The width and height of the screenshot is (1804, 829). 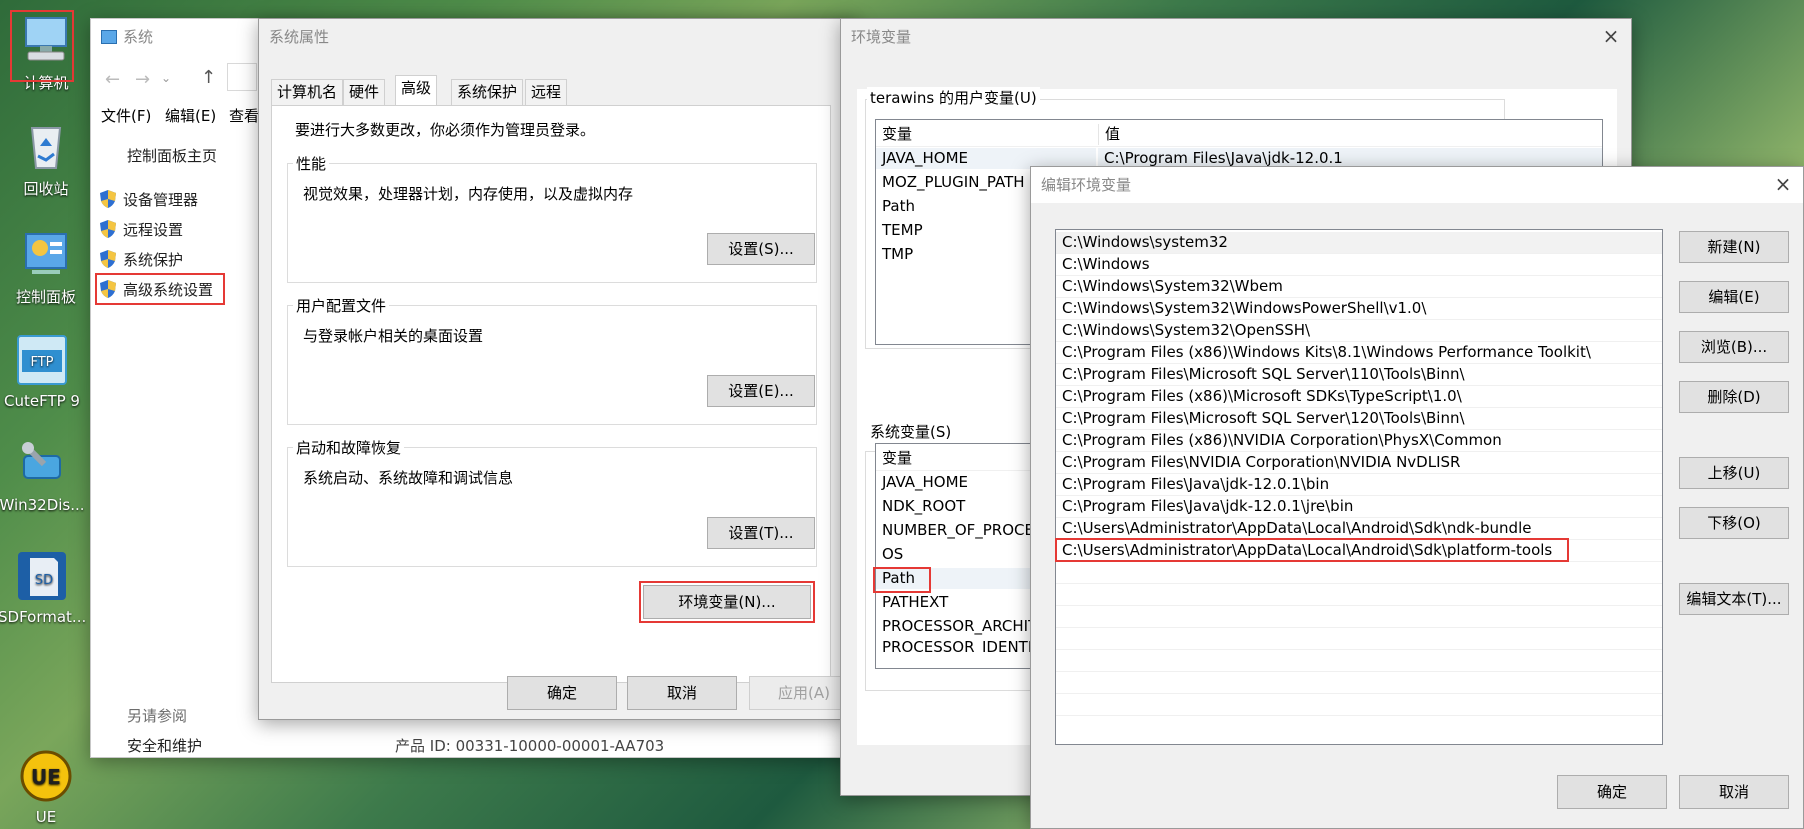 What do you see at coordinates (953, 97) in the screenshot?
I see `user-vars-label: terawins 的用户变量(U)` at bounding box center [953, 97].